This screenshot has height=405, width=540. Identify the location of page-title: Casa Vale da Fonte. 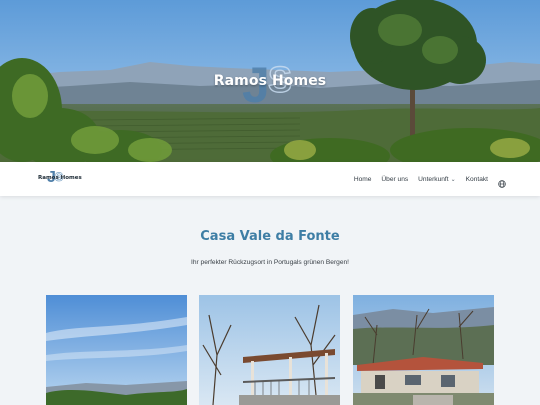
(270, 236).